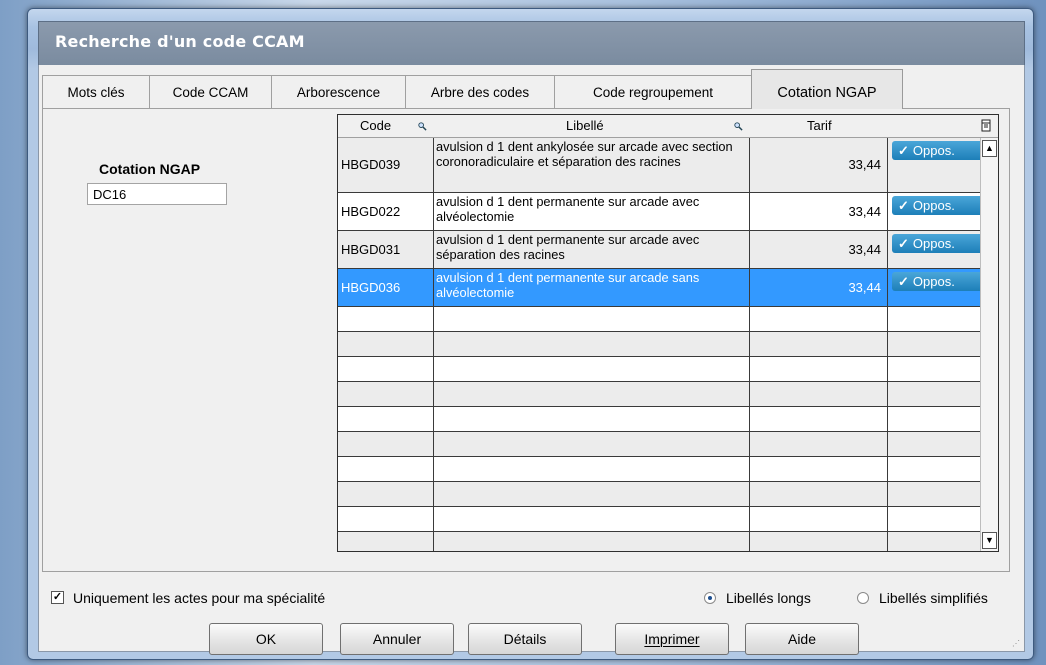  Describe the element at coordinates (338, 91) in the screenshot. I see `tab-arborescence: Arborescence` at that location.